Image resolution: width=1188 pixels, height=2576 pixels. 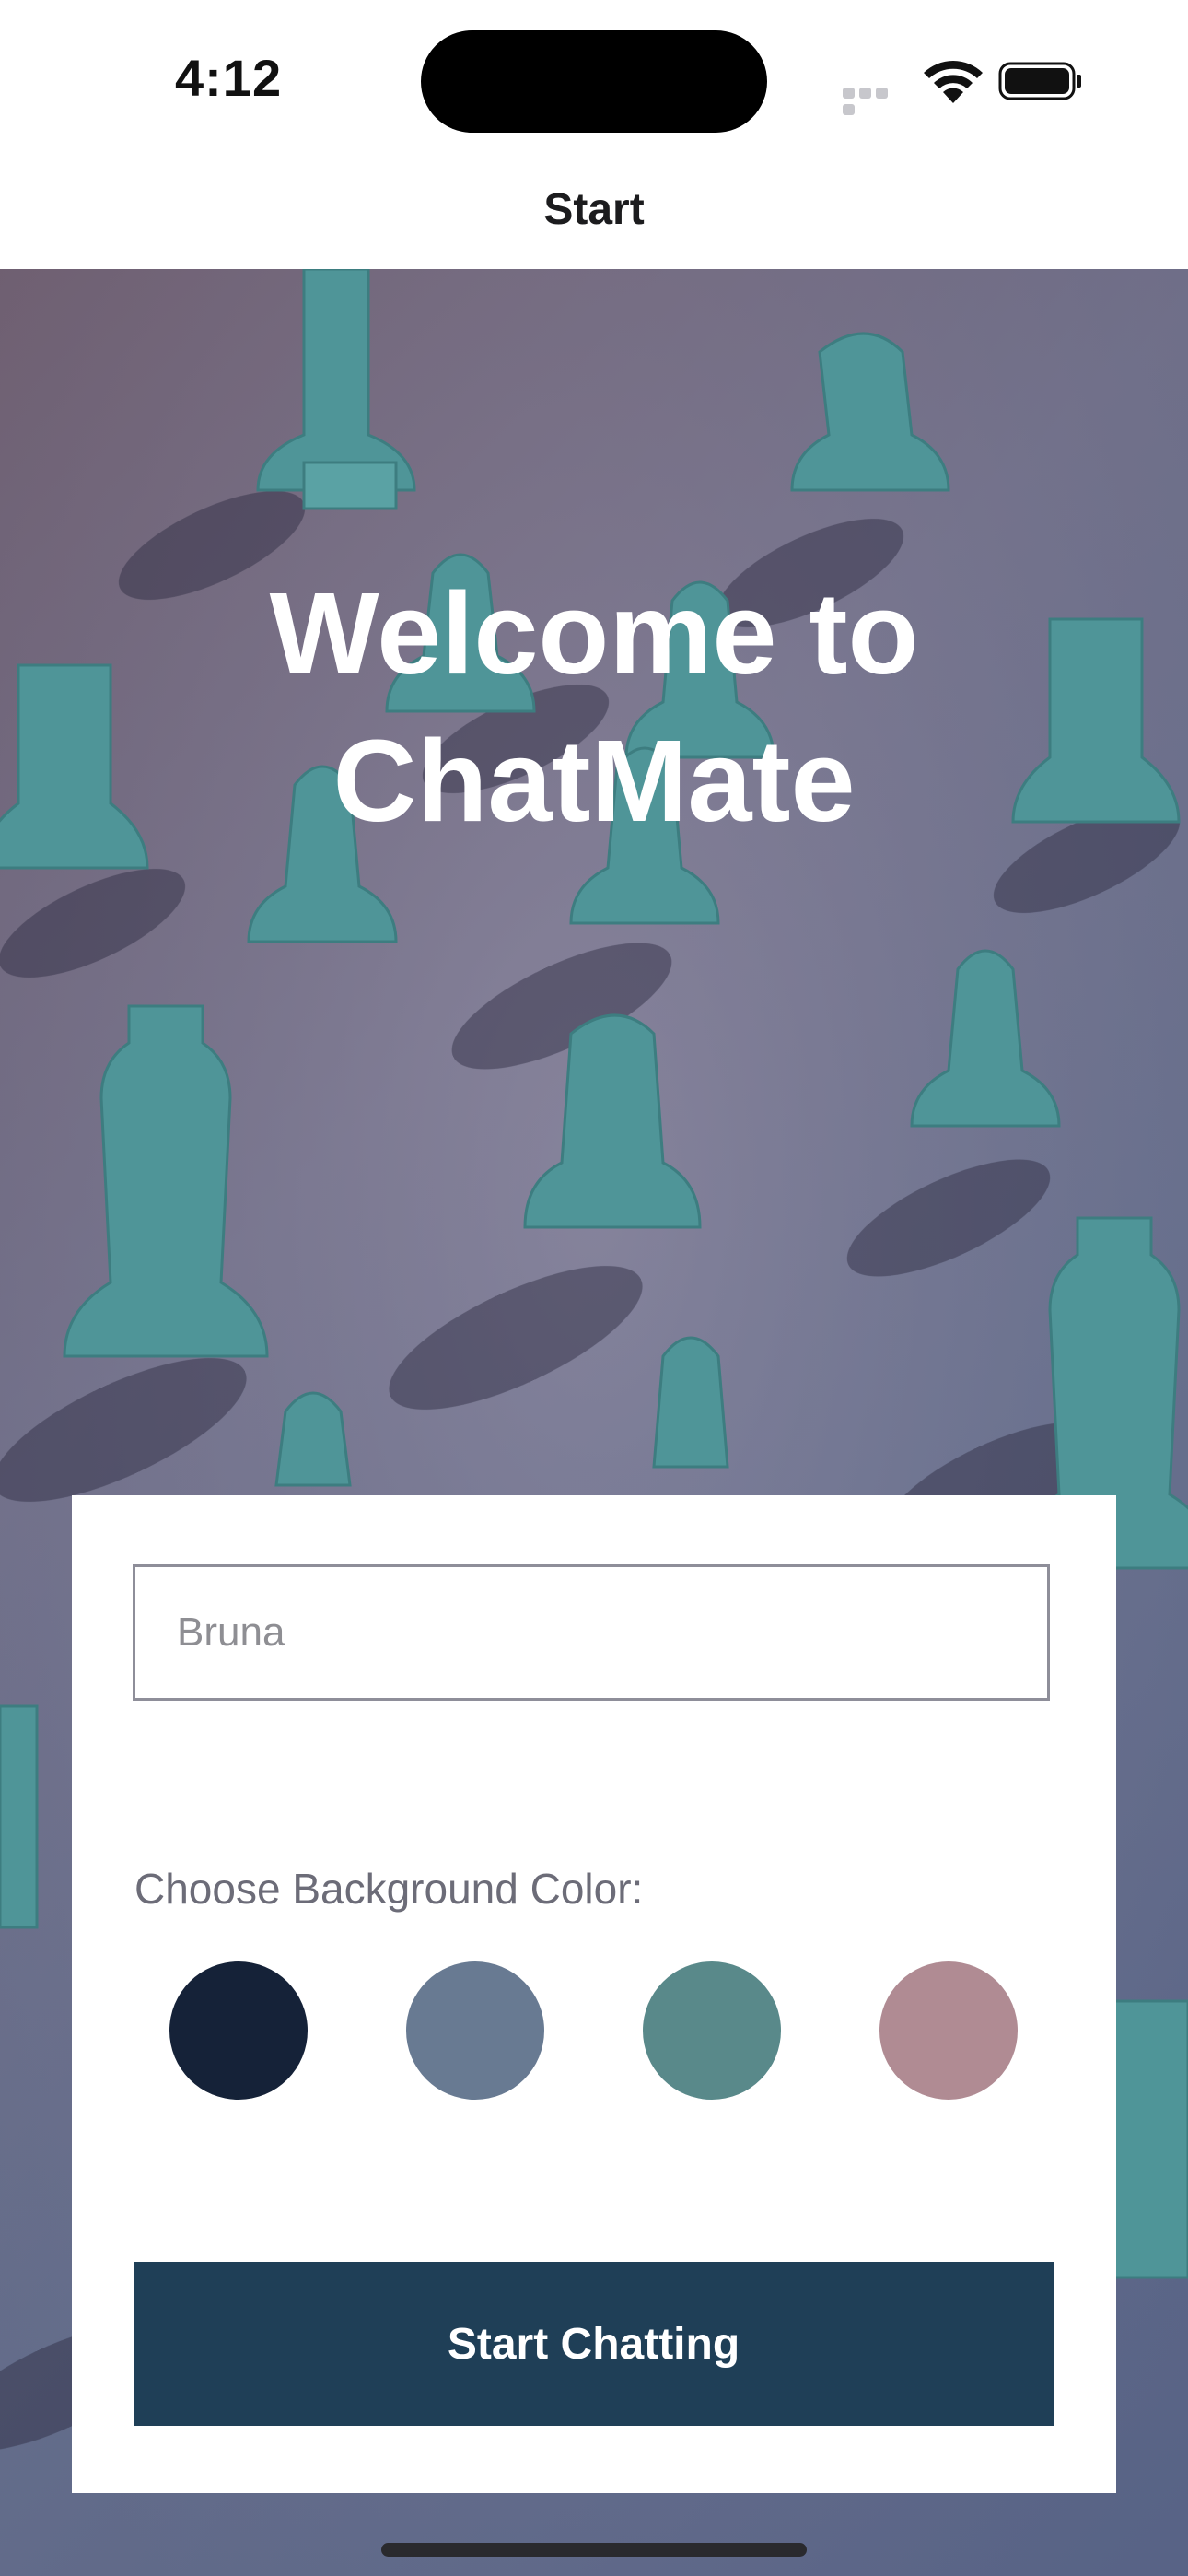 I want to click on navigation-bar: Start, so click(x=594, y=208).